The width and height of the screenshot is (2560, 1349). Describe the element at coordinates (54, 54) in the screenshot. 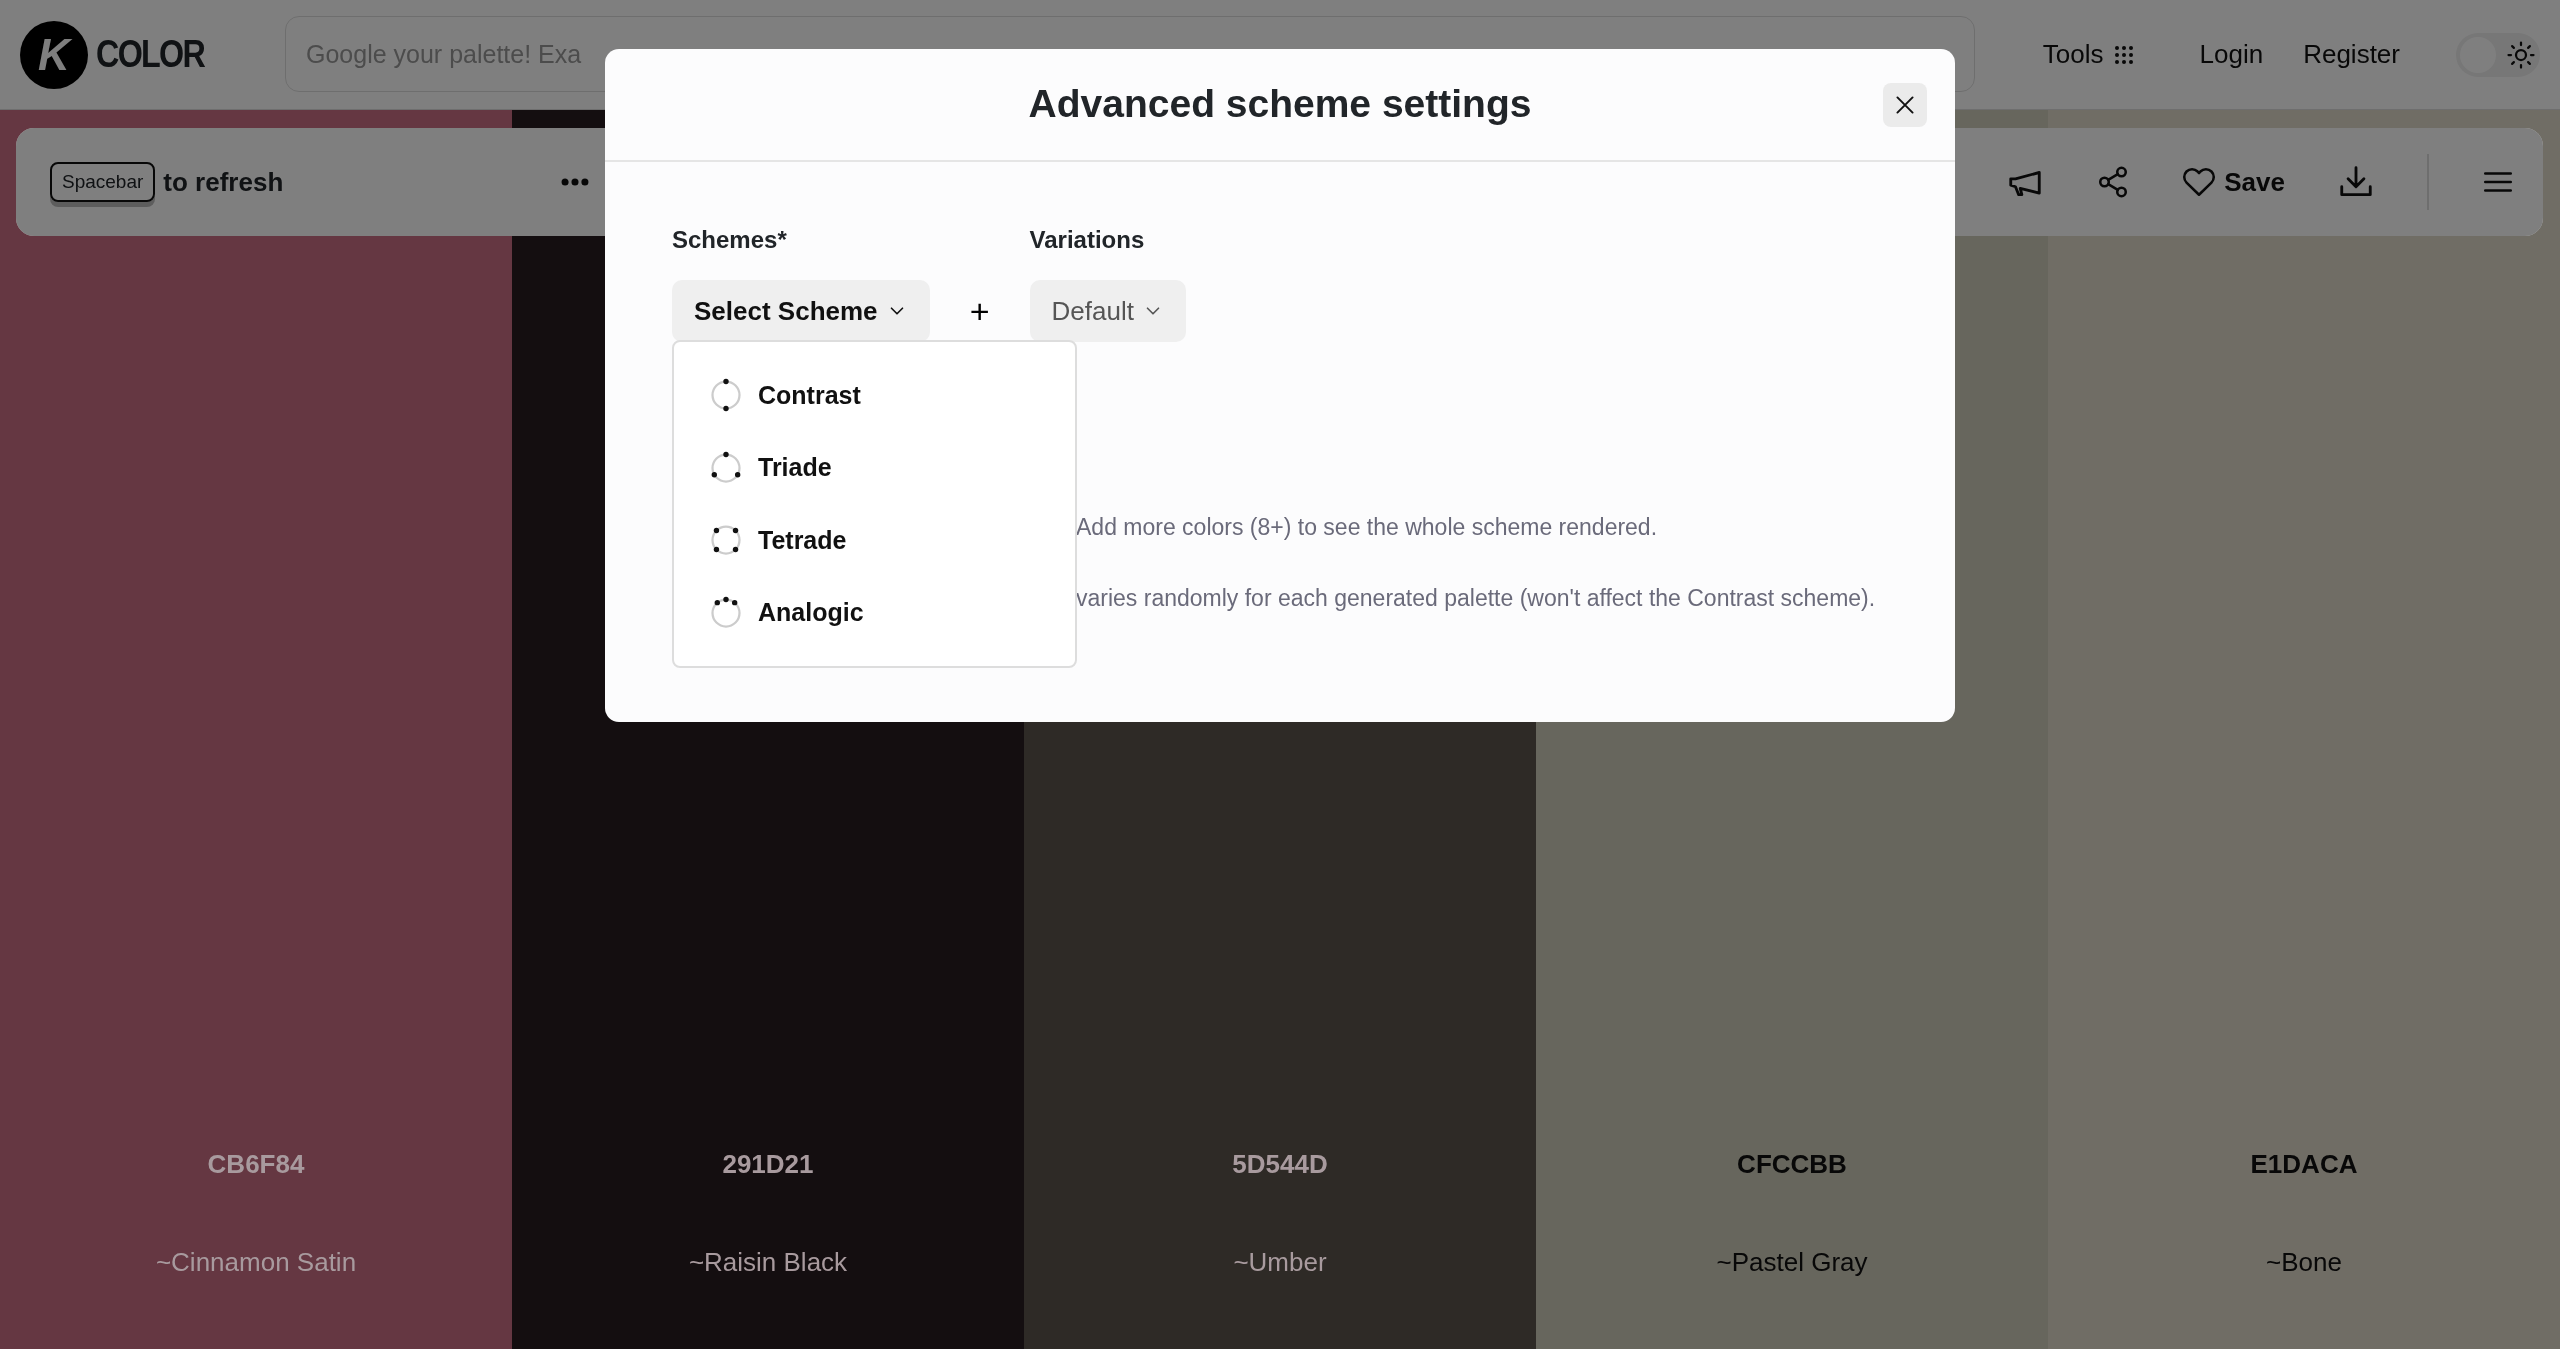

I see `logo-mark: K` at that location.